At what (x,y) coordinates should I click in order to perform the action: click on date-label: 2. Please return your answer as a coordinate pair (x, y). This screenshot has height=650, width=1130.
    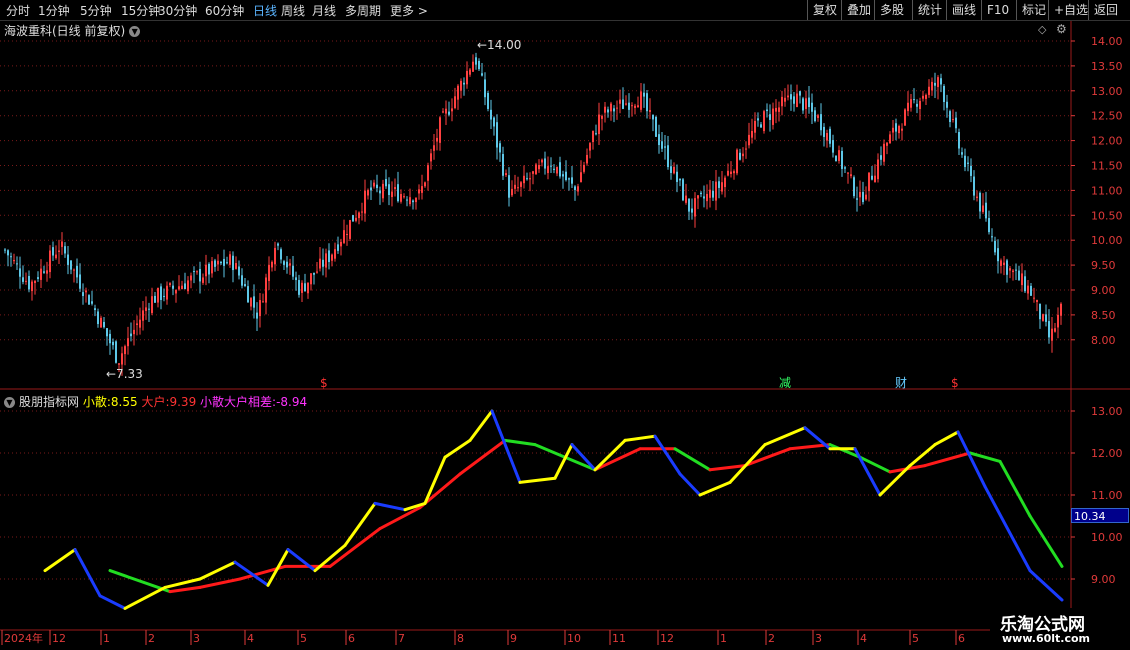
    Looking at the image, I should click on (151, 638).